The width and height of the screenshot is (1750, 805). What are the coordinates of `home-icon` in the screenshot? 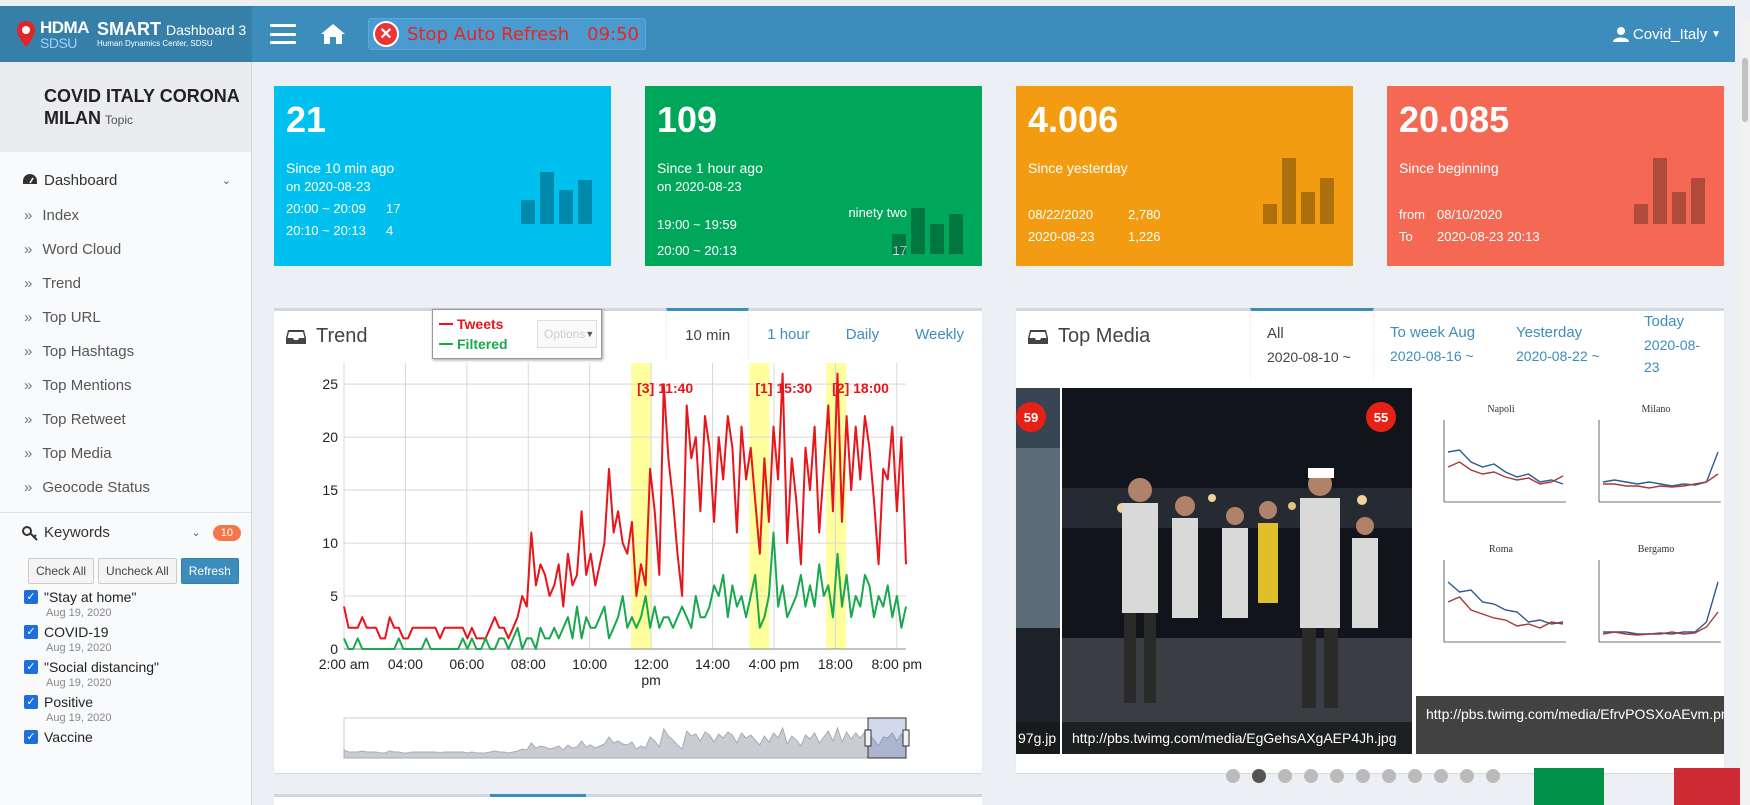 It's located at (333, 34).